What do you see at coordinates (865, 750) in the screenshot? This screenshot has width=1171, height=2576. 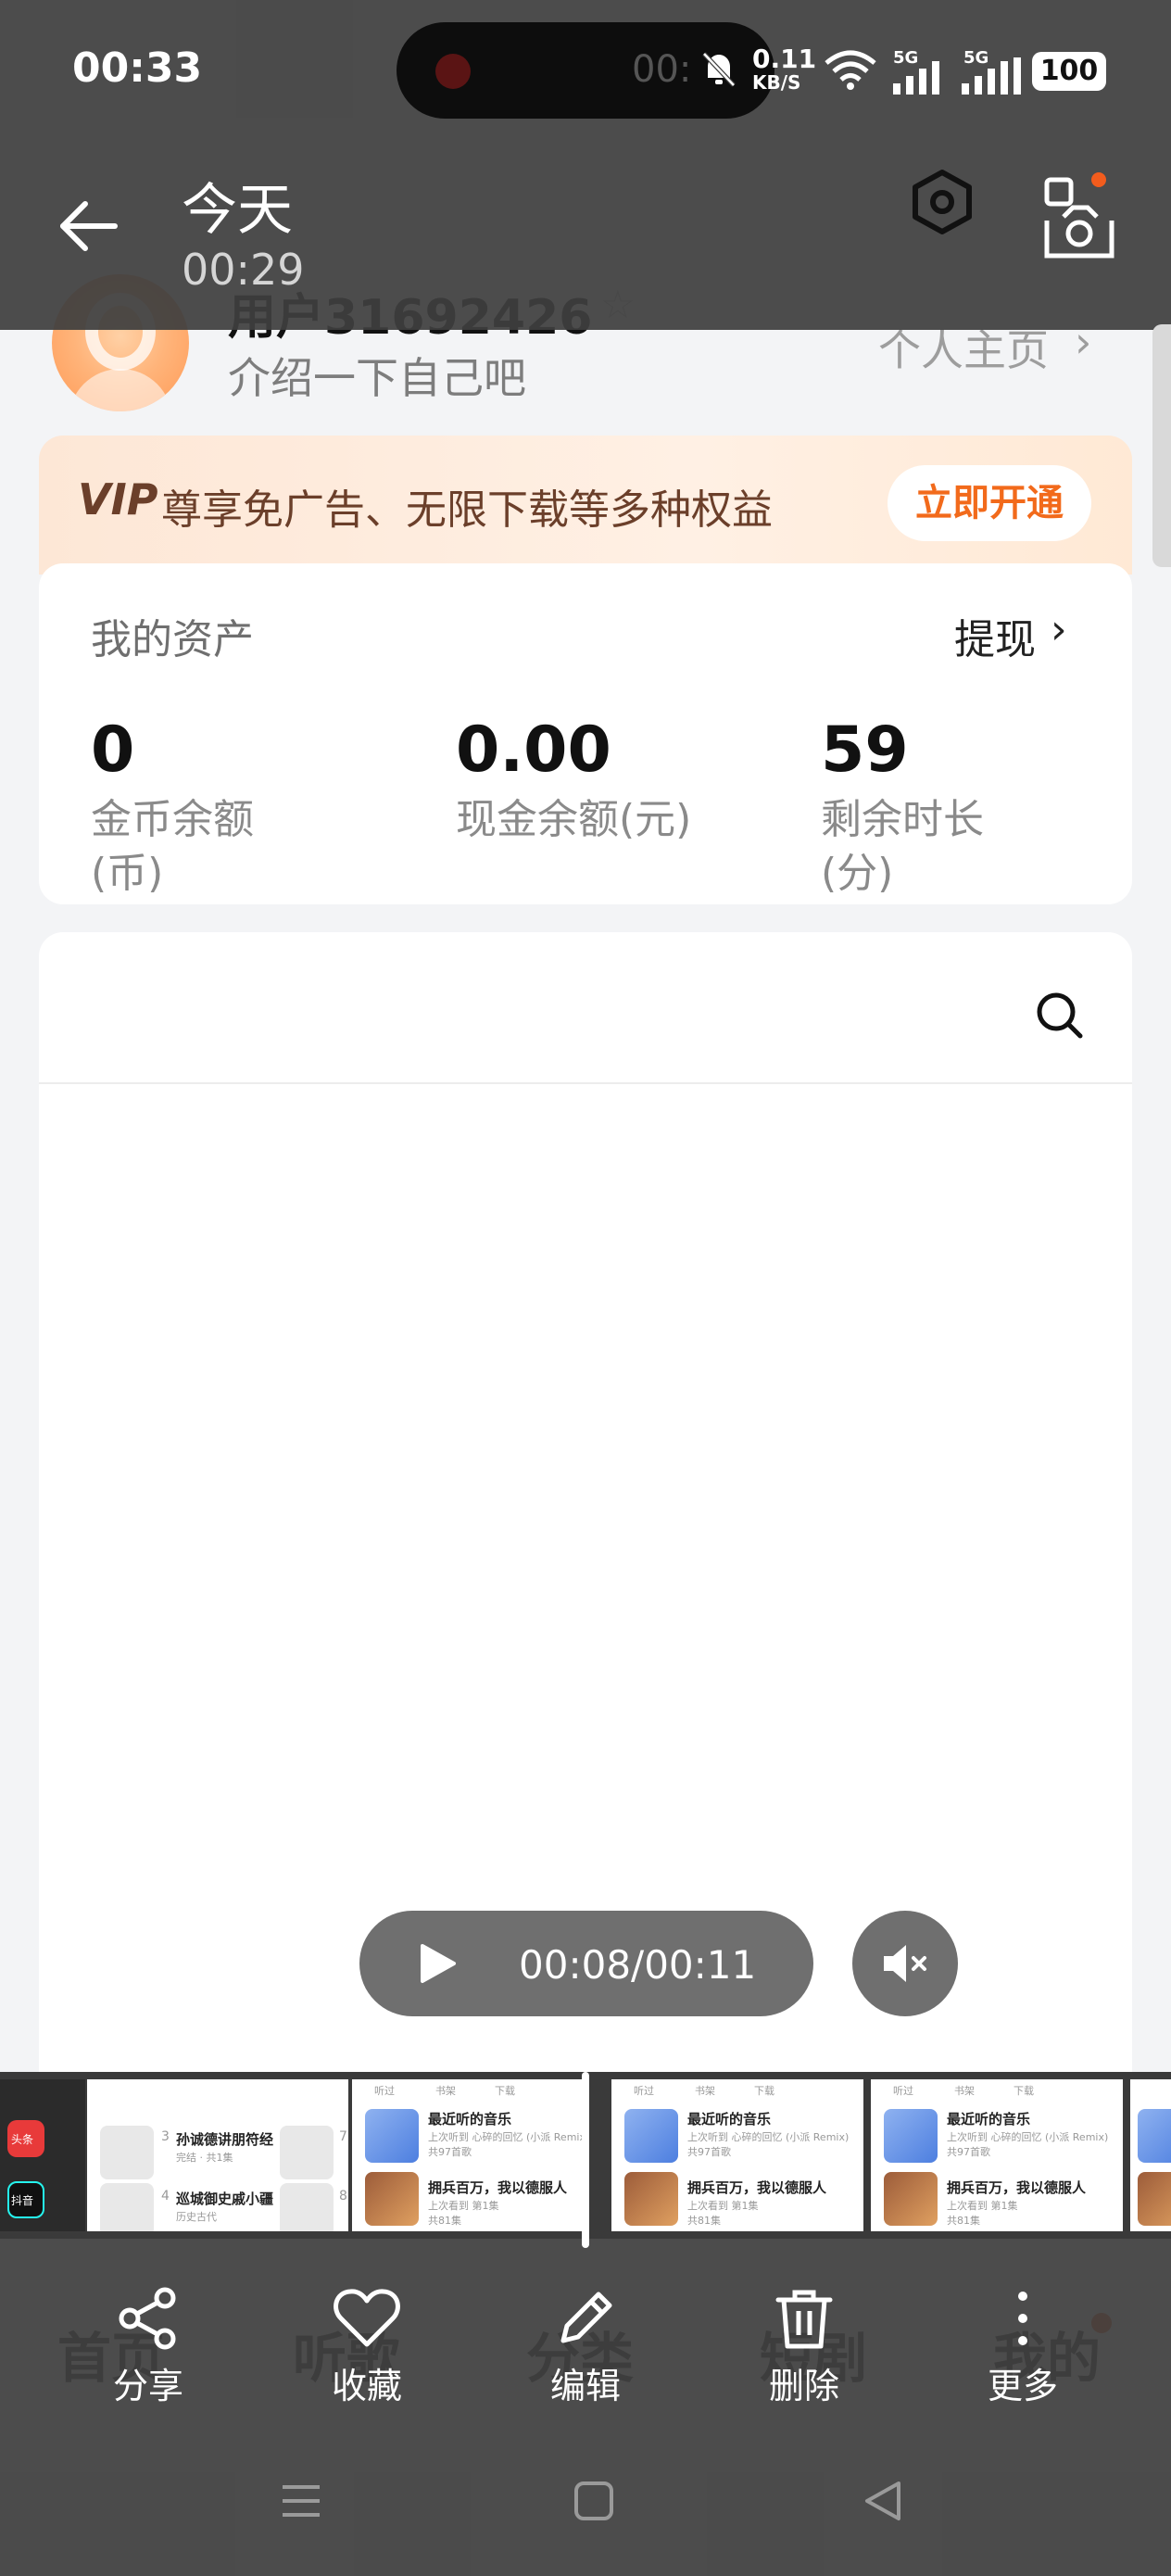 I see `remaining-time-value: 59` at bounding box center [865, 750].